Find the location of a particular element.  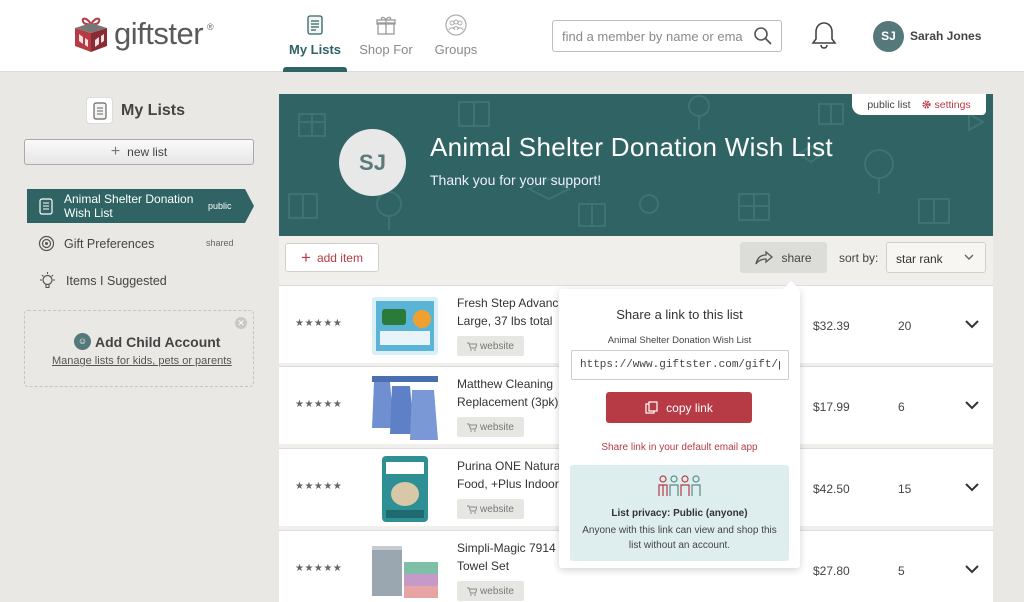

sort-select: star rank is located at coordinates (936, 257).